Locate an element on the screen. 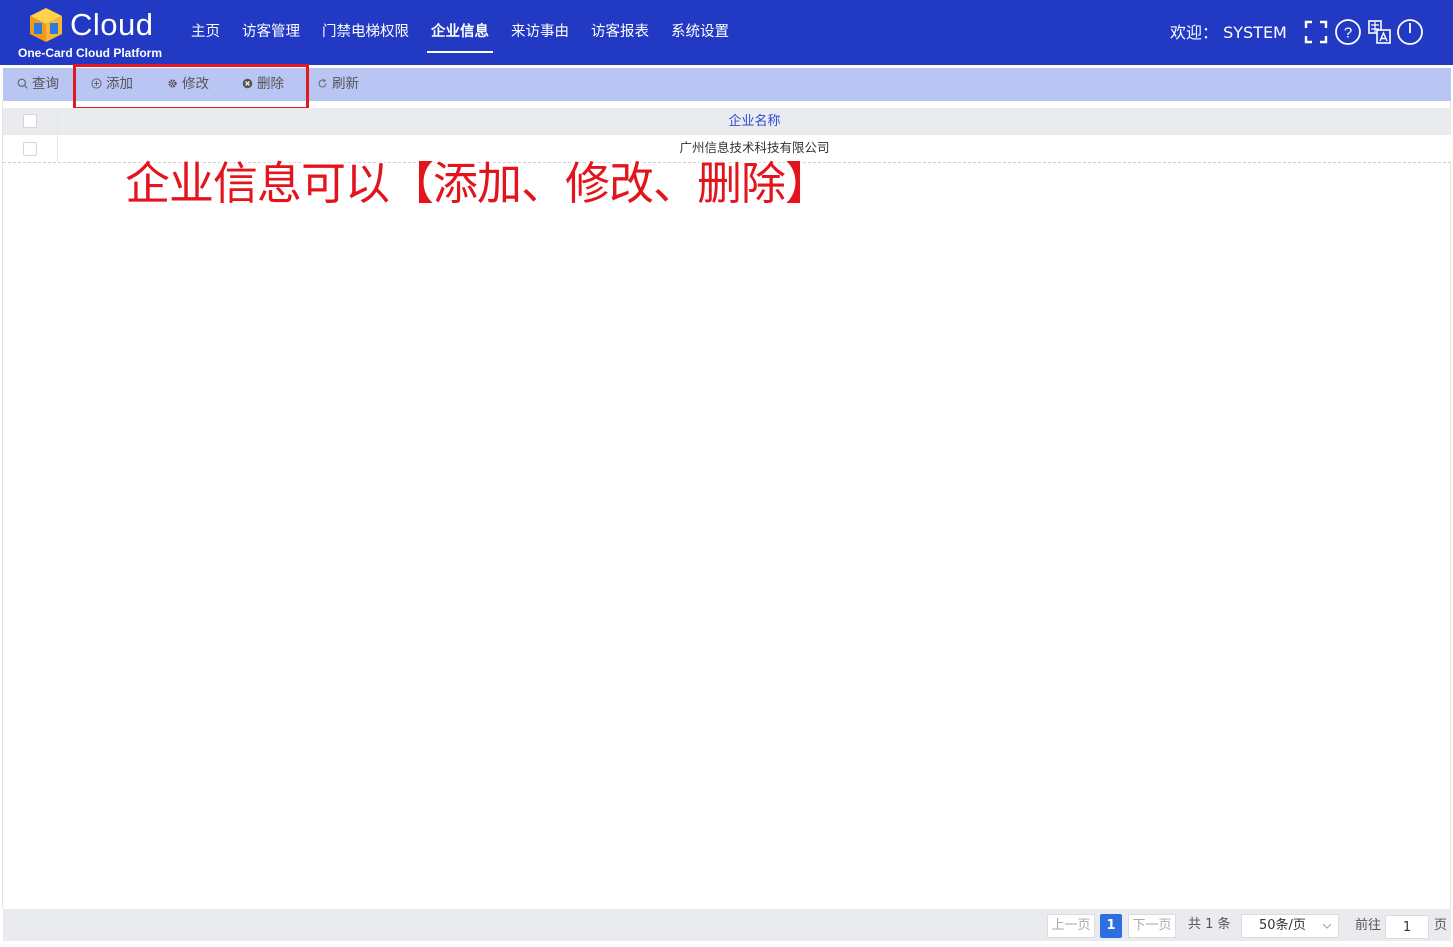 The width and height of the screenshot is (1453, 947). select-all-checkbox is located at coordinates (30, 121).